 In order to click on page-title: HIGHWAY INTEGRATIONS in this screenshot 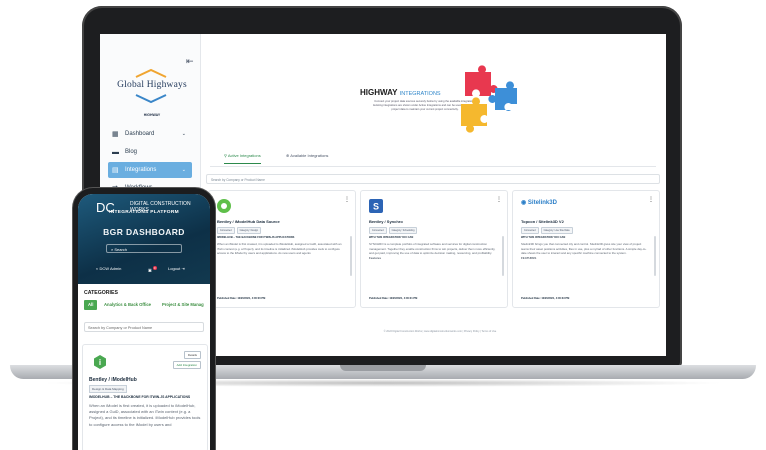, I will do `click(400, 92)`.